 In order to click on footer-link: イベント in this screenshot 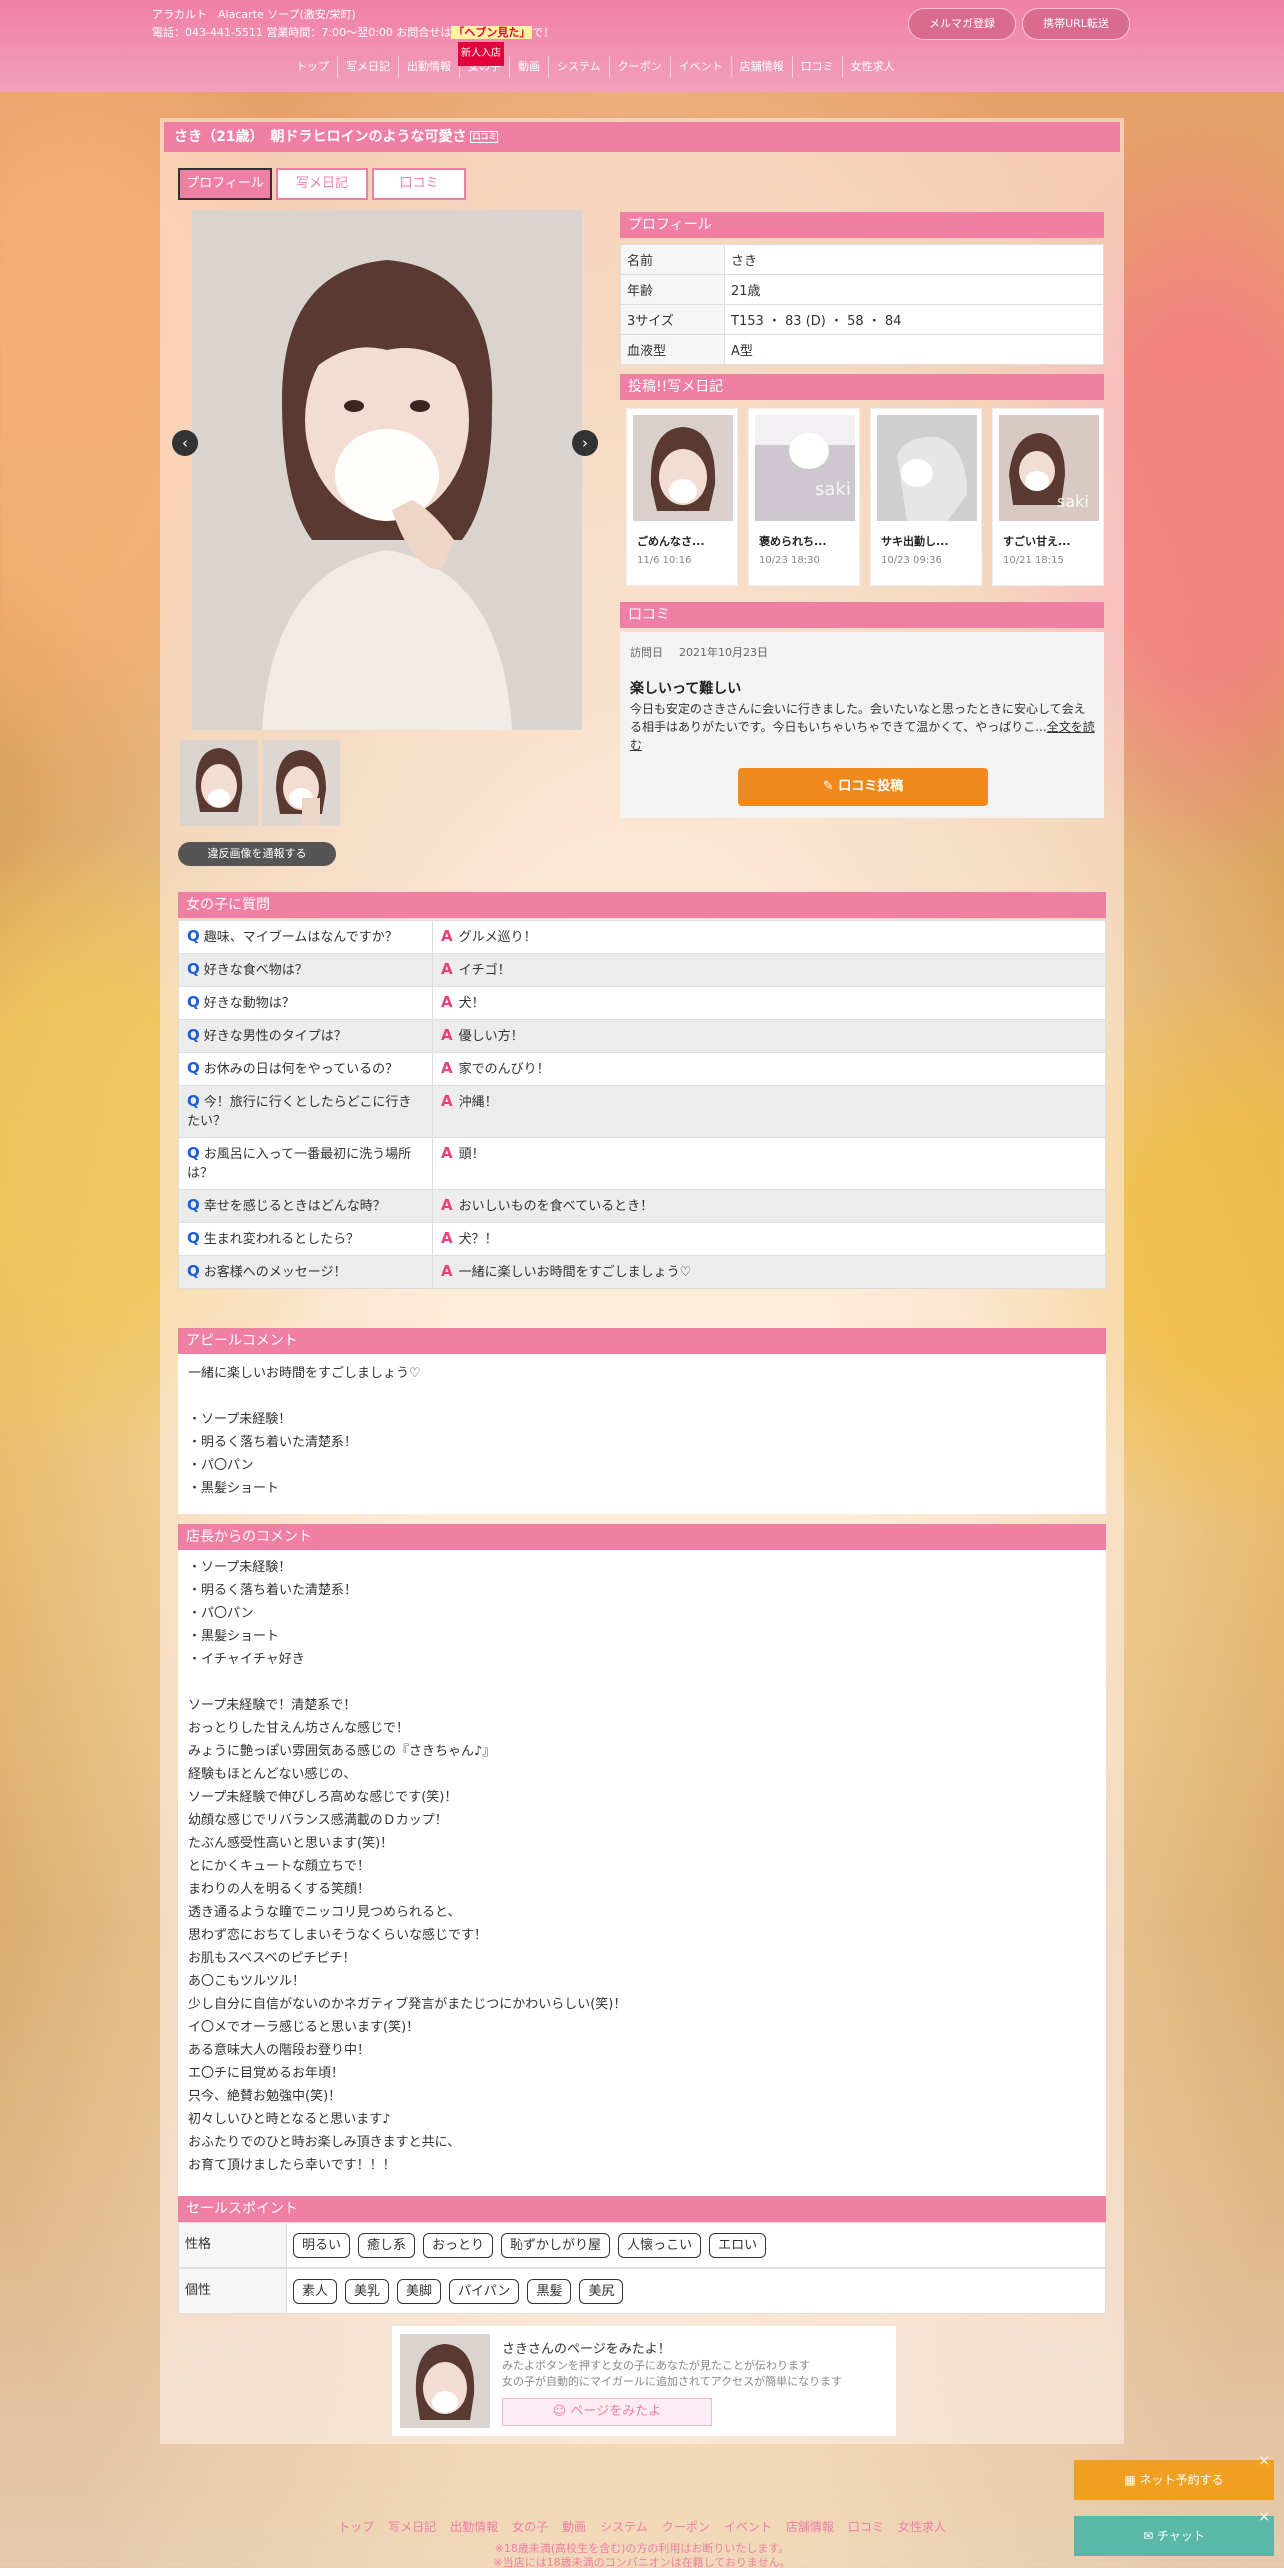, I will do `click(748, 2526)`.